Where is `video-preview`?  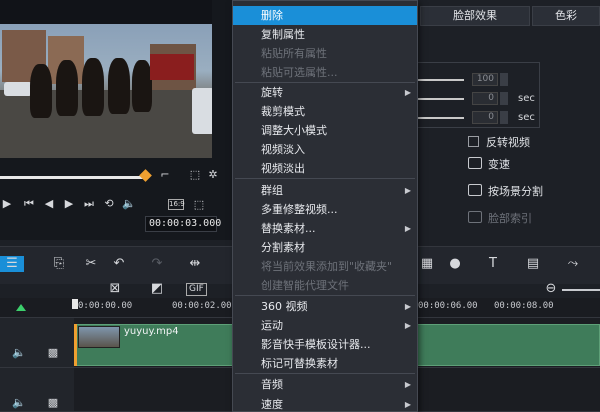 video-preview is located at coordinates (106, 91).